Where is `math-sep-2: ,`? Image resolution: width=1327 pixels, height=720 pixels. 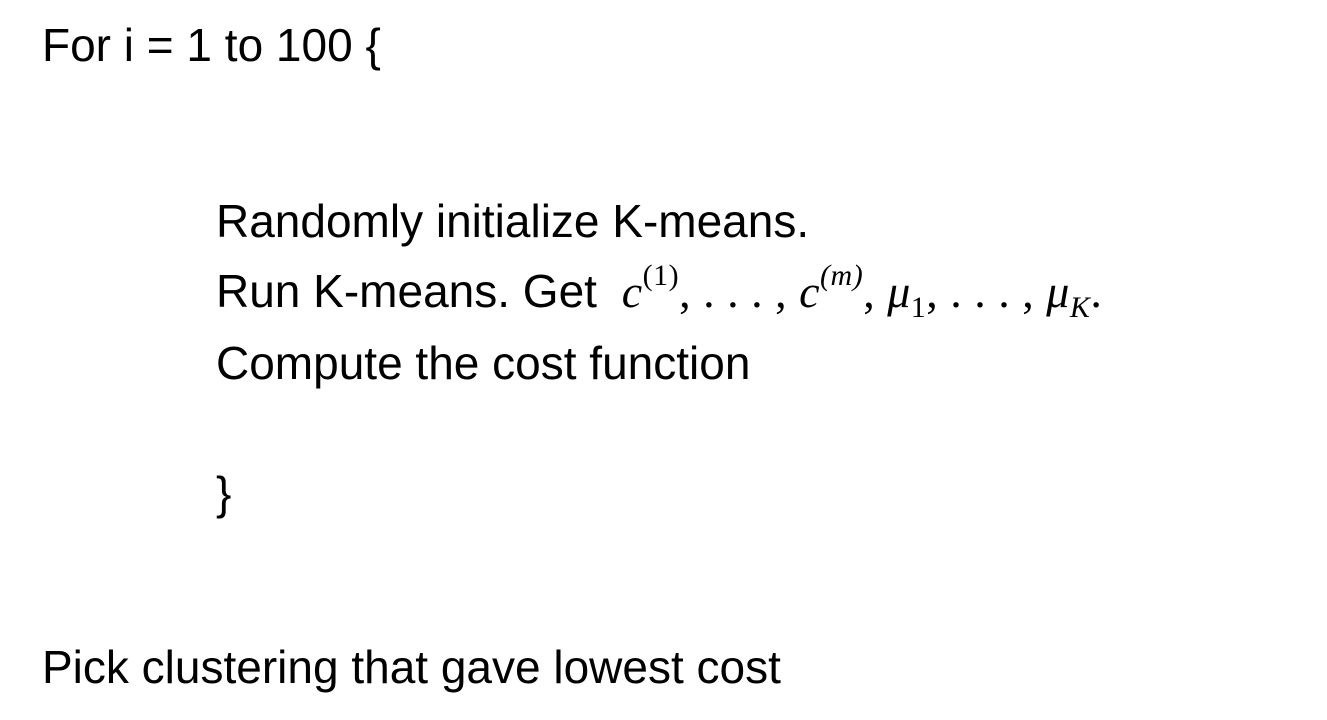 math-sep-2: , is located at coordinates (875, 291).